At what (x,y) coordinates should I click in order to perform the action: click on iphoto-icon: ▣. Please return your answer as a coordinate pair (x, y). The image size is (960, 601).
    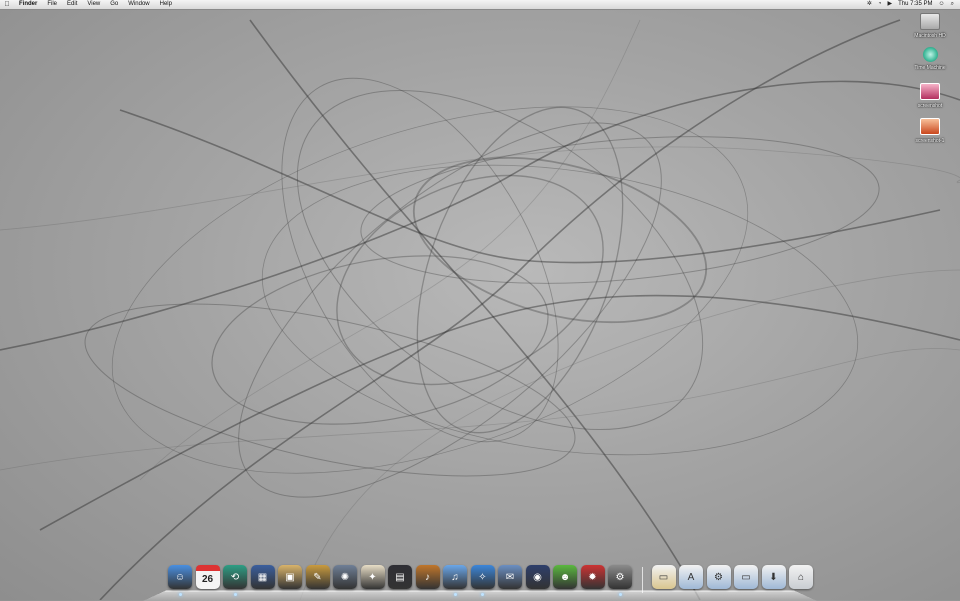
    Looking at the image, I should click on (290, 577).